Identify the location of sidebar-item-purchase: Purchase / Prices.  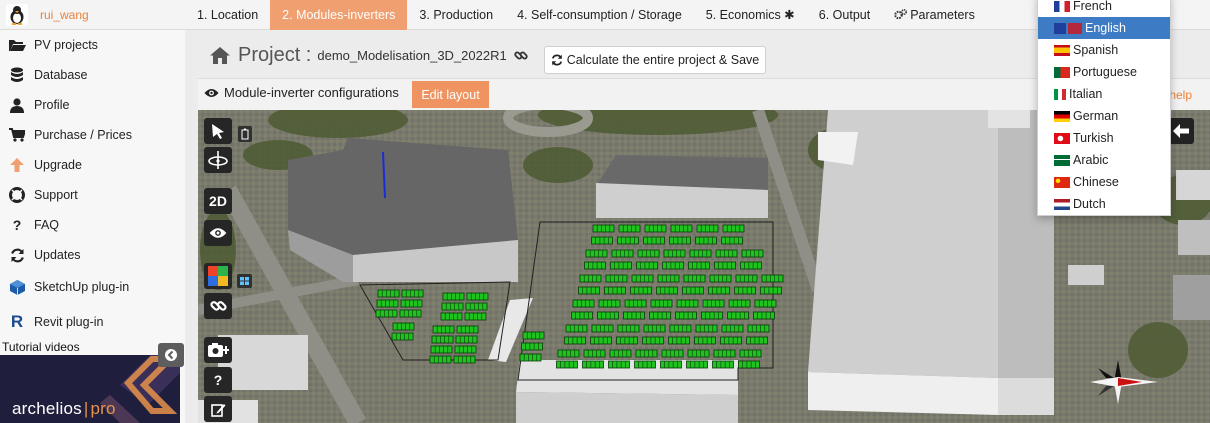
(92, 135).